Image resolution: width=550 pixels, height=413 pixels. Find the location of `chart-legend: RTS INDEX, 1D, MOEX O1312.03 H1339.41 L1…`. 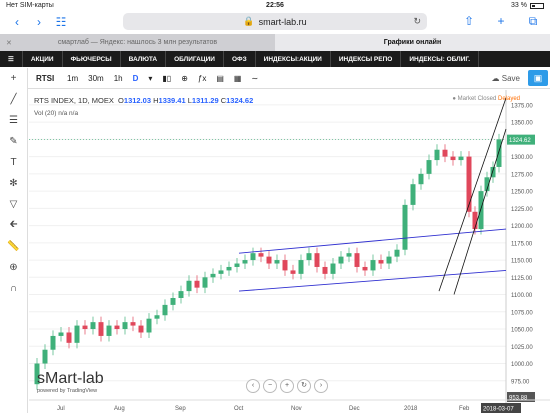

chart-legend: RTS INDEX, 1D, MOEX O1312.03 H1339.41 L1… is located at coordinates (144, 100).